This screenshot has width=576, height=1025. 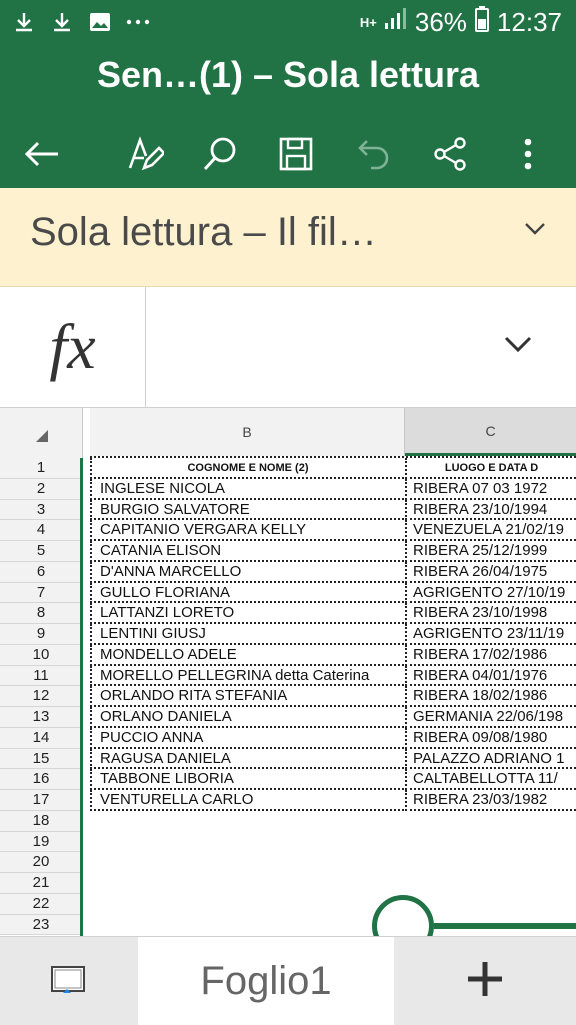 I want to click on row-header: 12, so click(x=41, y=696).